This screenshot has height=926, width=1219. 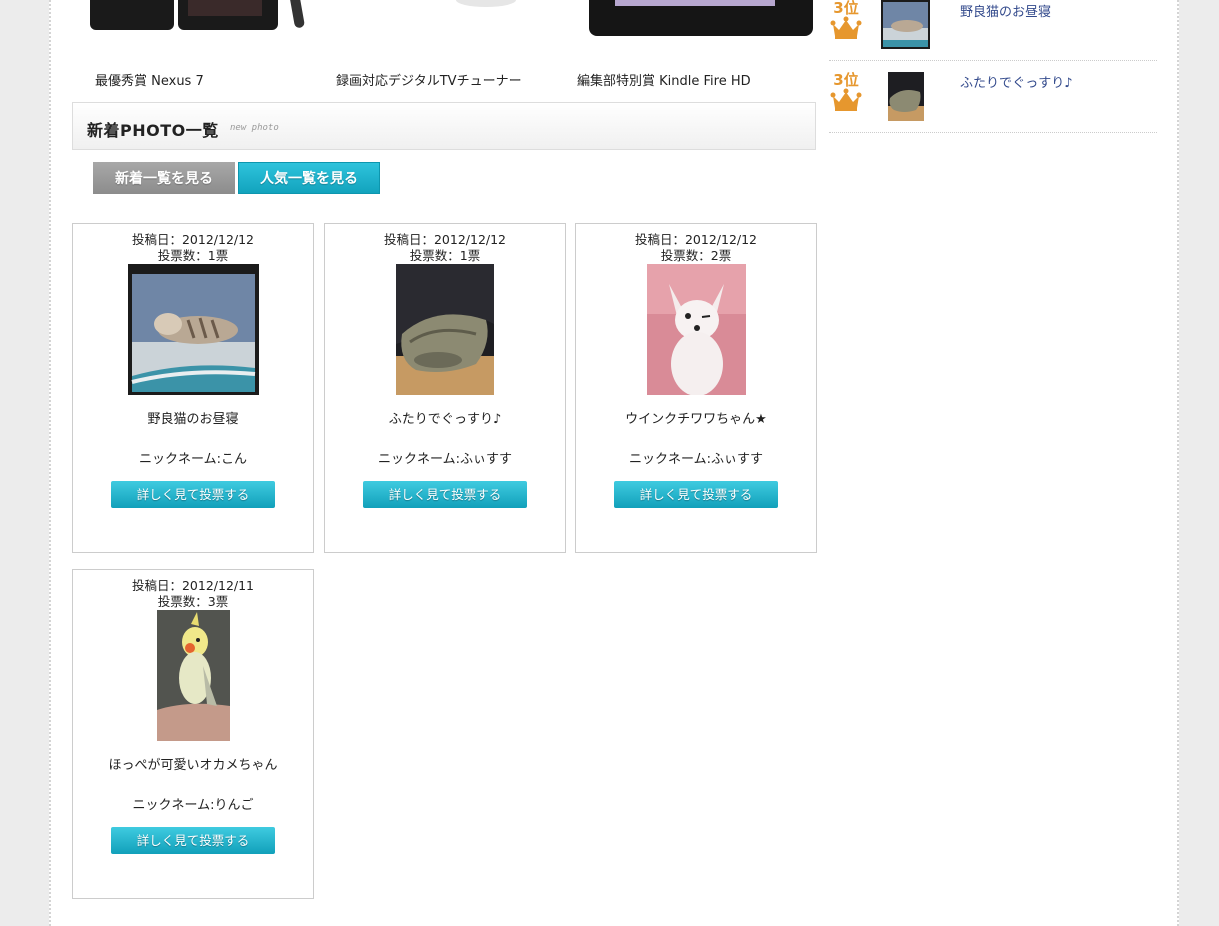 I want to click on nickname: ニックネーム:りんご, so click(x=193, y=805).